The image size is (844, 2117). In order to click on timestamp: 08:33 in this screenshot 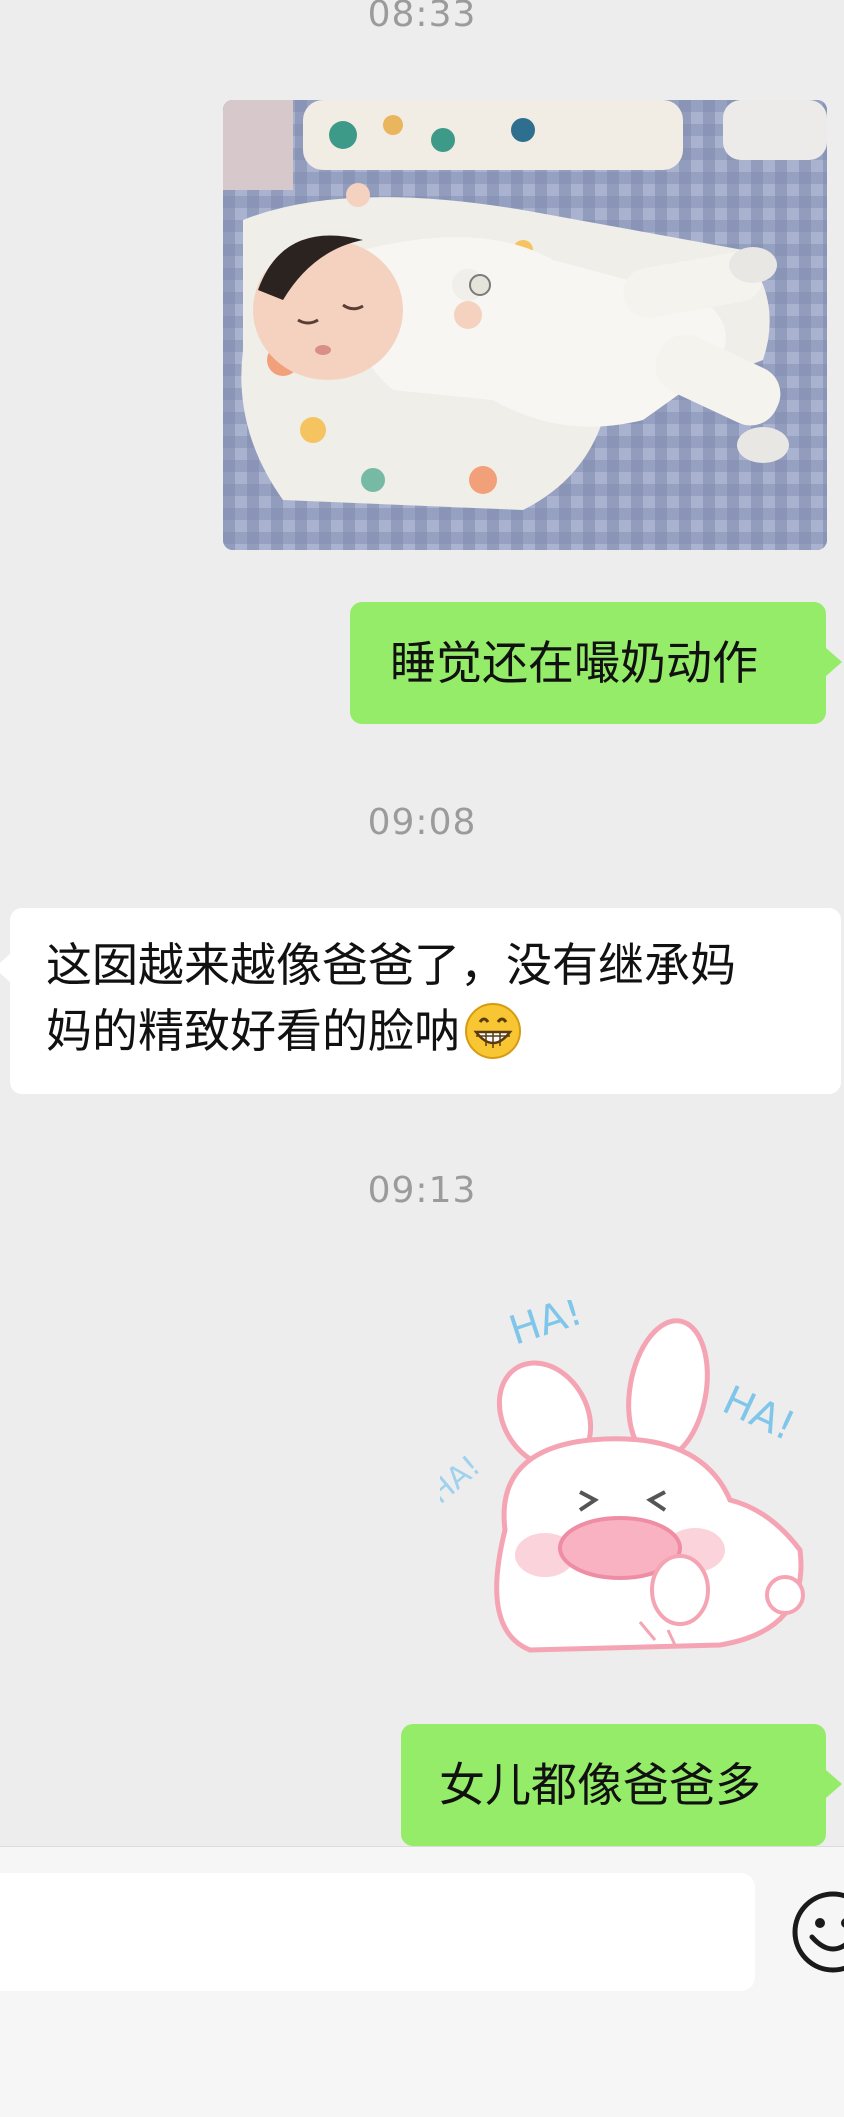, I will do `click(422, 17)`.